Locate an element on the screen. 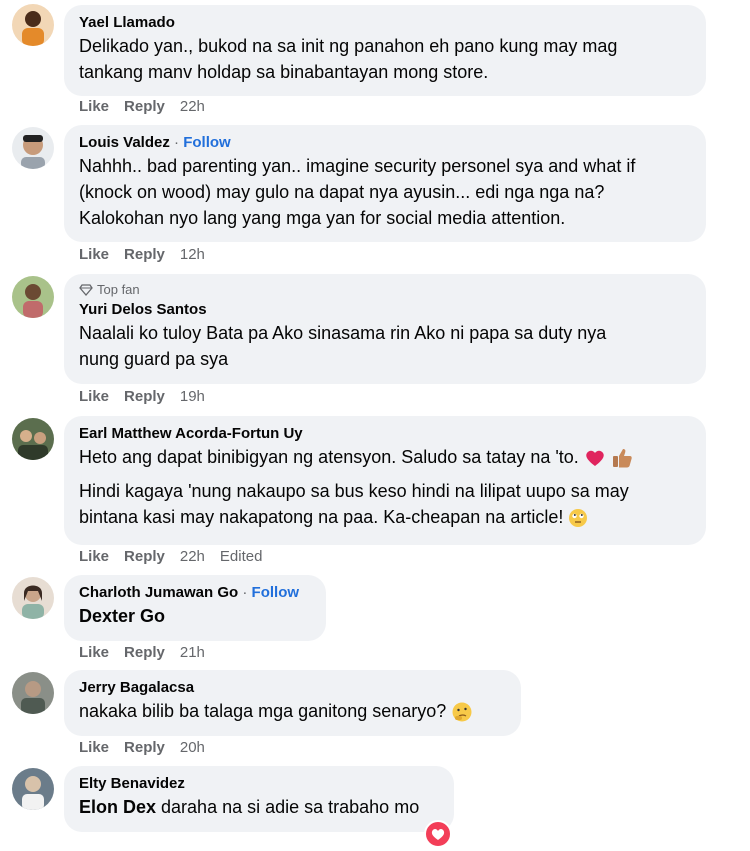 This screenshot has width=750, height=851. commenter-header: Louis Valdez · Follow is located at coordinates (385, 143).